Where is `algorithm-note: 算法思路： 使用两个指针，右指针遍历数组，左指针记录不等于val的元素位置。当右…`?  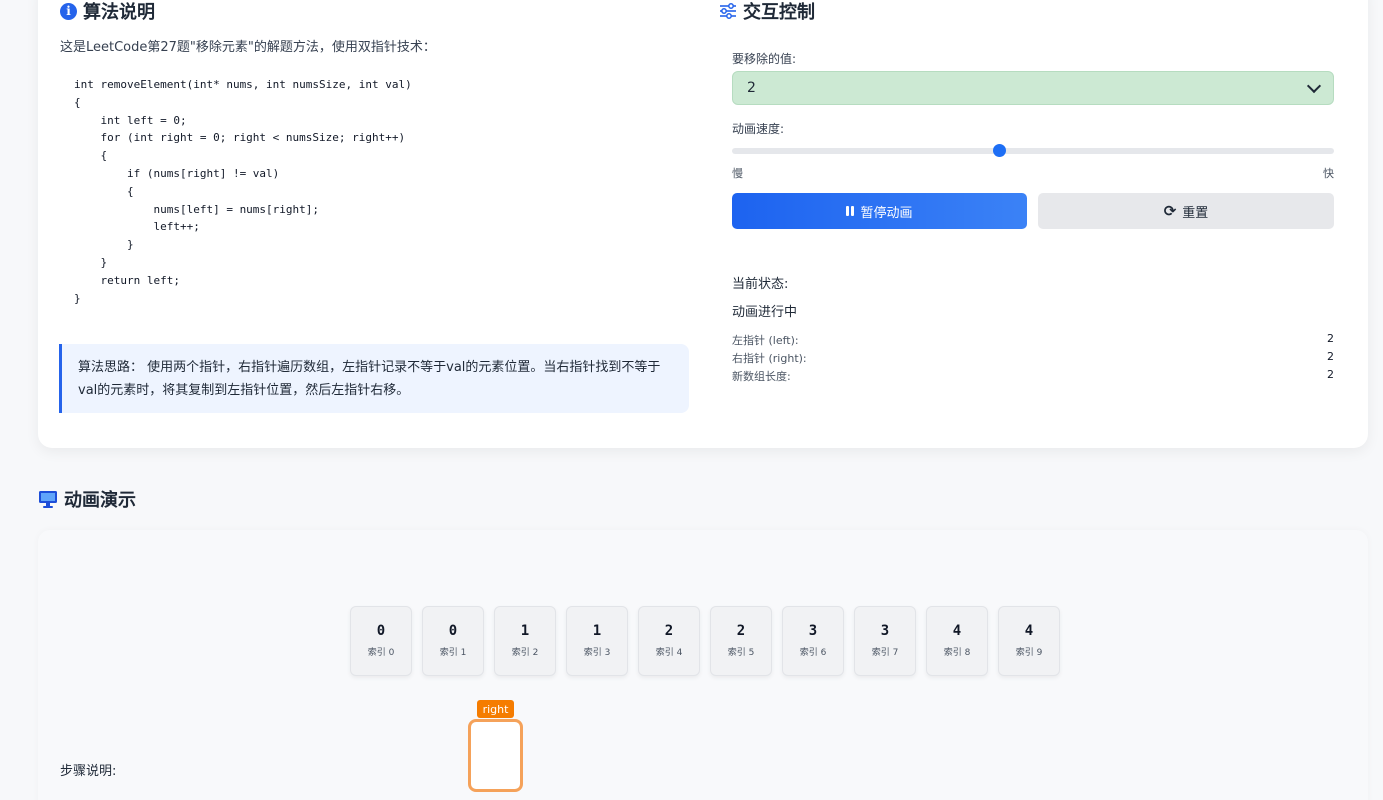 algorithm-note: 算法思路： 使用两个指针，右指针遍历数组，左指针记录不等于val的元素位置。当右… is located at coordinates (374, 378).